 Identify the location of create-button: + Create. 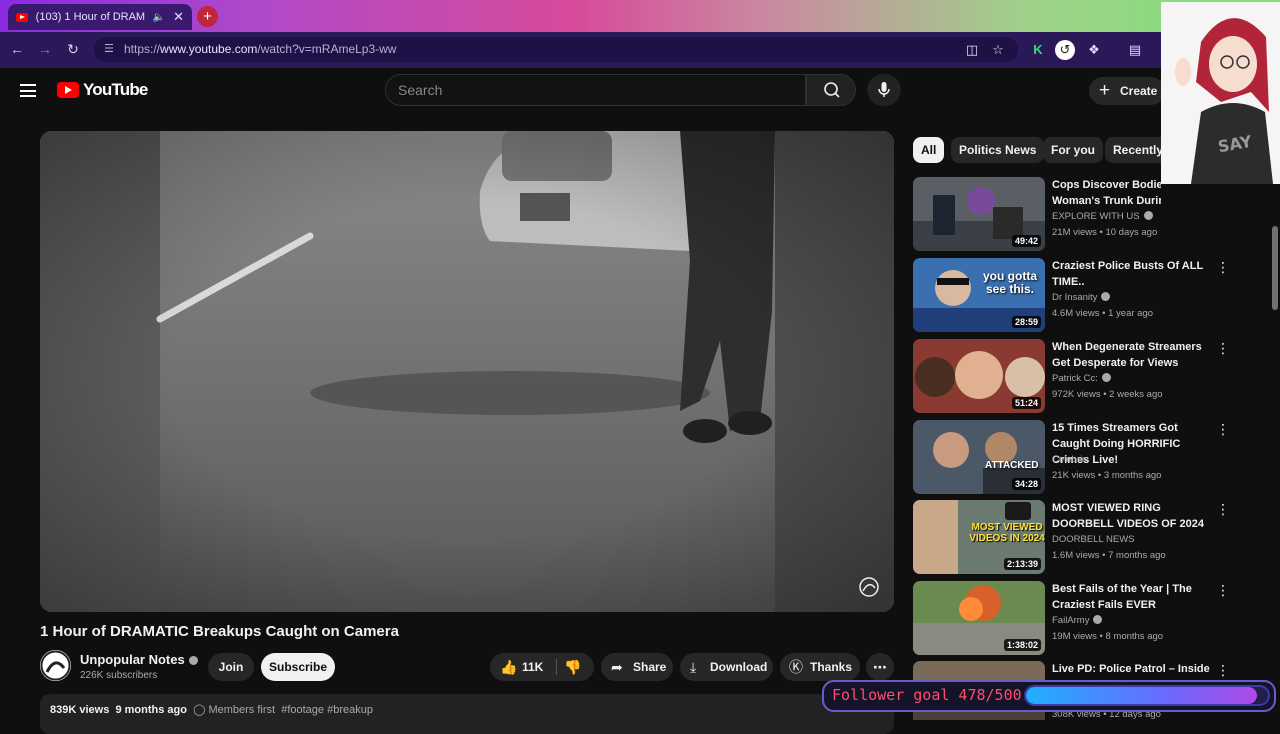
(1127, 91).